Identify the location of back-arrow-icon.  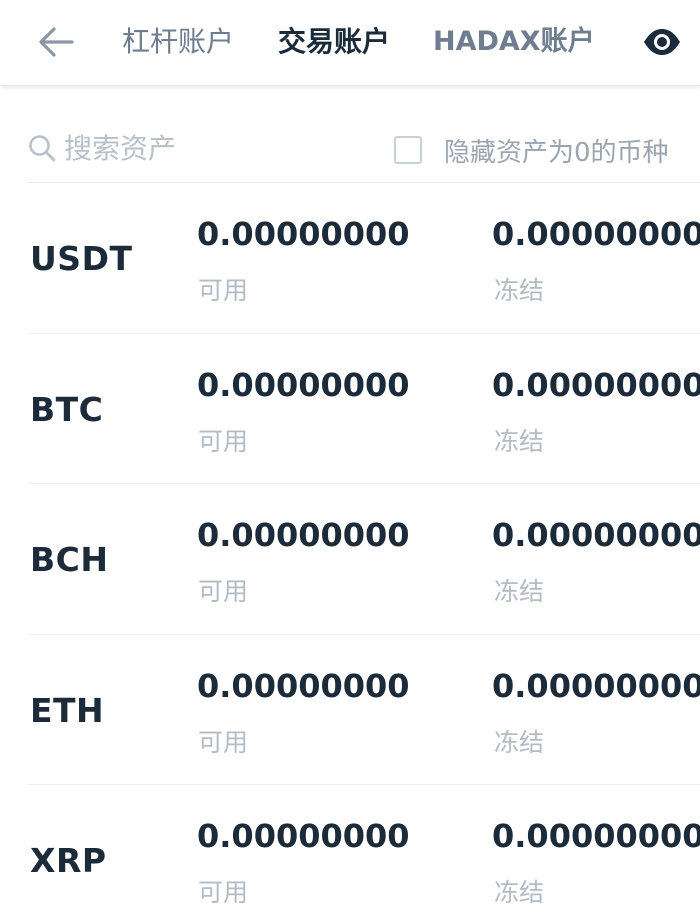
(56, 42).